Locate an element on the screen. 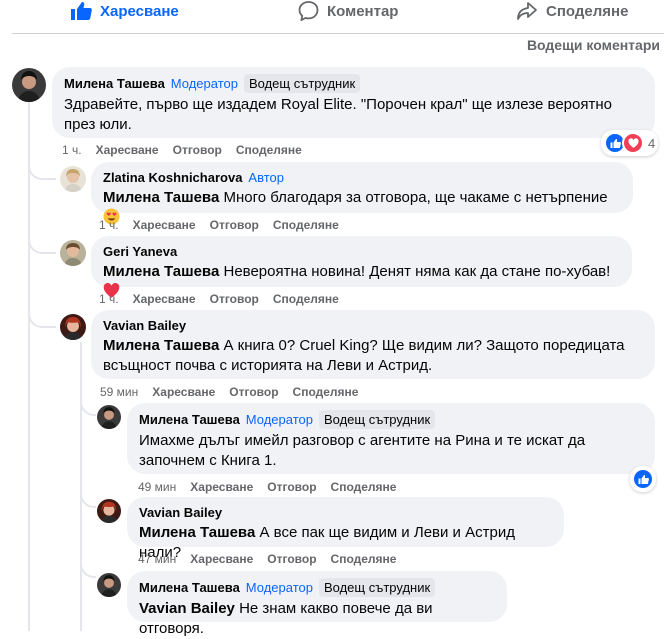 The width and height of the screenshot is (664, 639). reaction-summary is located at coordinates (643, 479).